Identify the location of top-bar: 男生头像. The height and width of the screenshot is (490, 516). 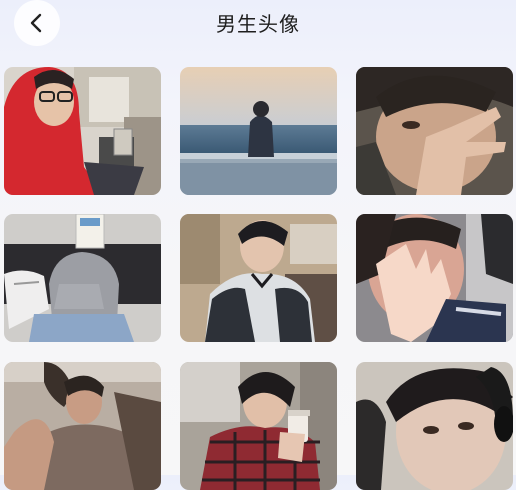
(258, 25).